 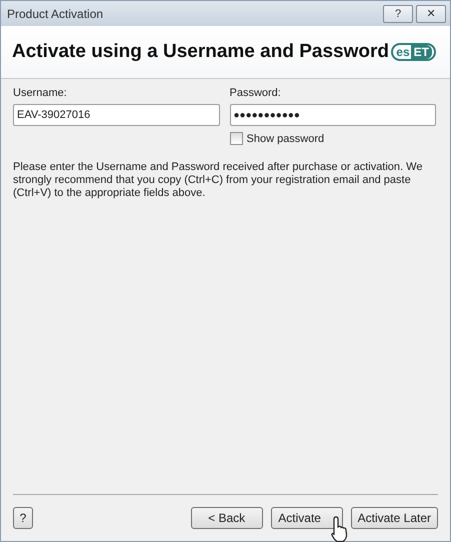 What do you see at coordinates (226, 518) in the screenshot?
I see `dialog-button: < Back` at bounding box center [226, 518].